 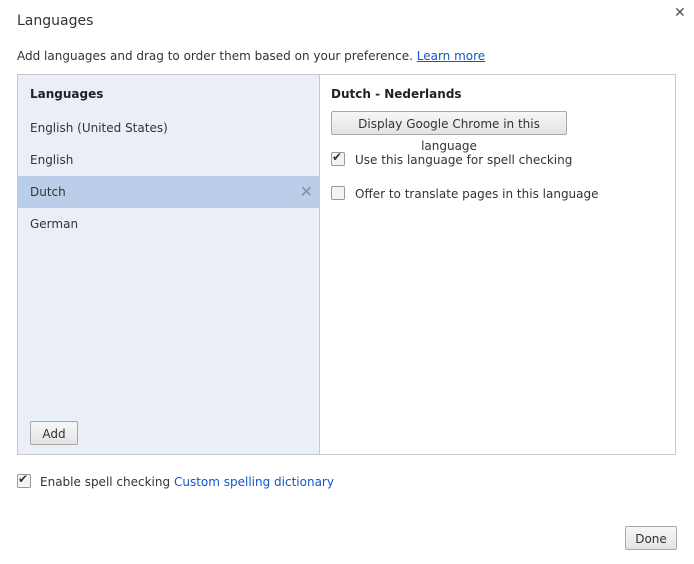 What do you see at coordinates (449, 132) in the screenshot?
I see `display-chrome-in-language-button: Display Google Chrome in this language` at bounding box center [449, 132].